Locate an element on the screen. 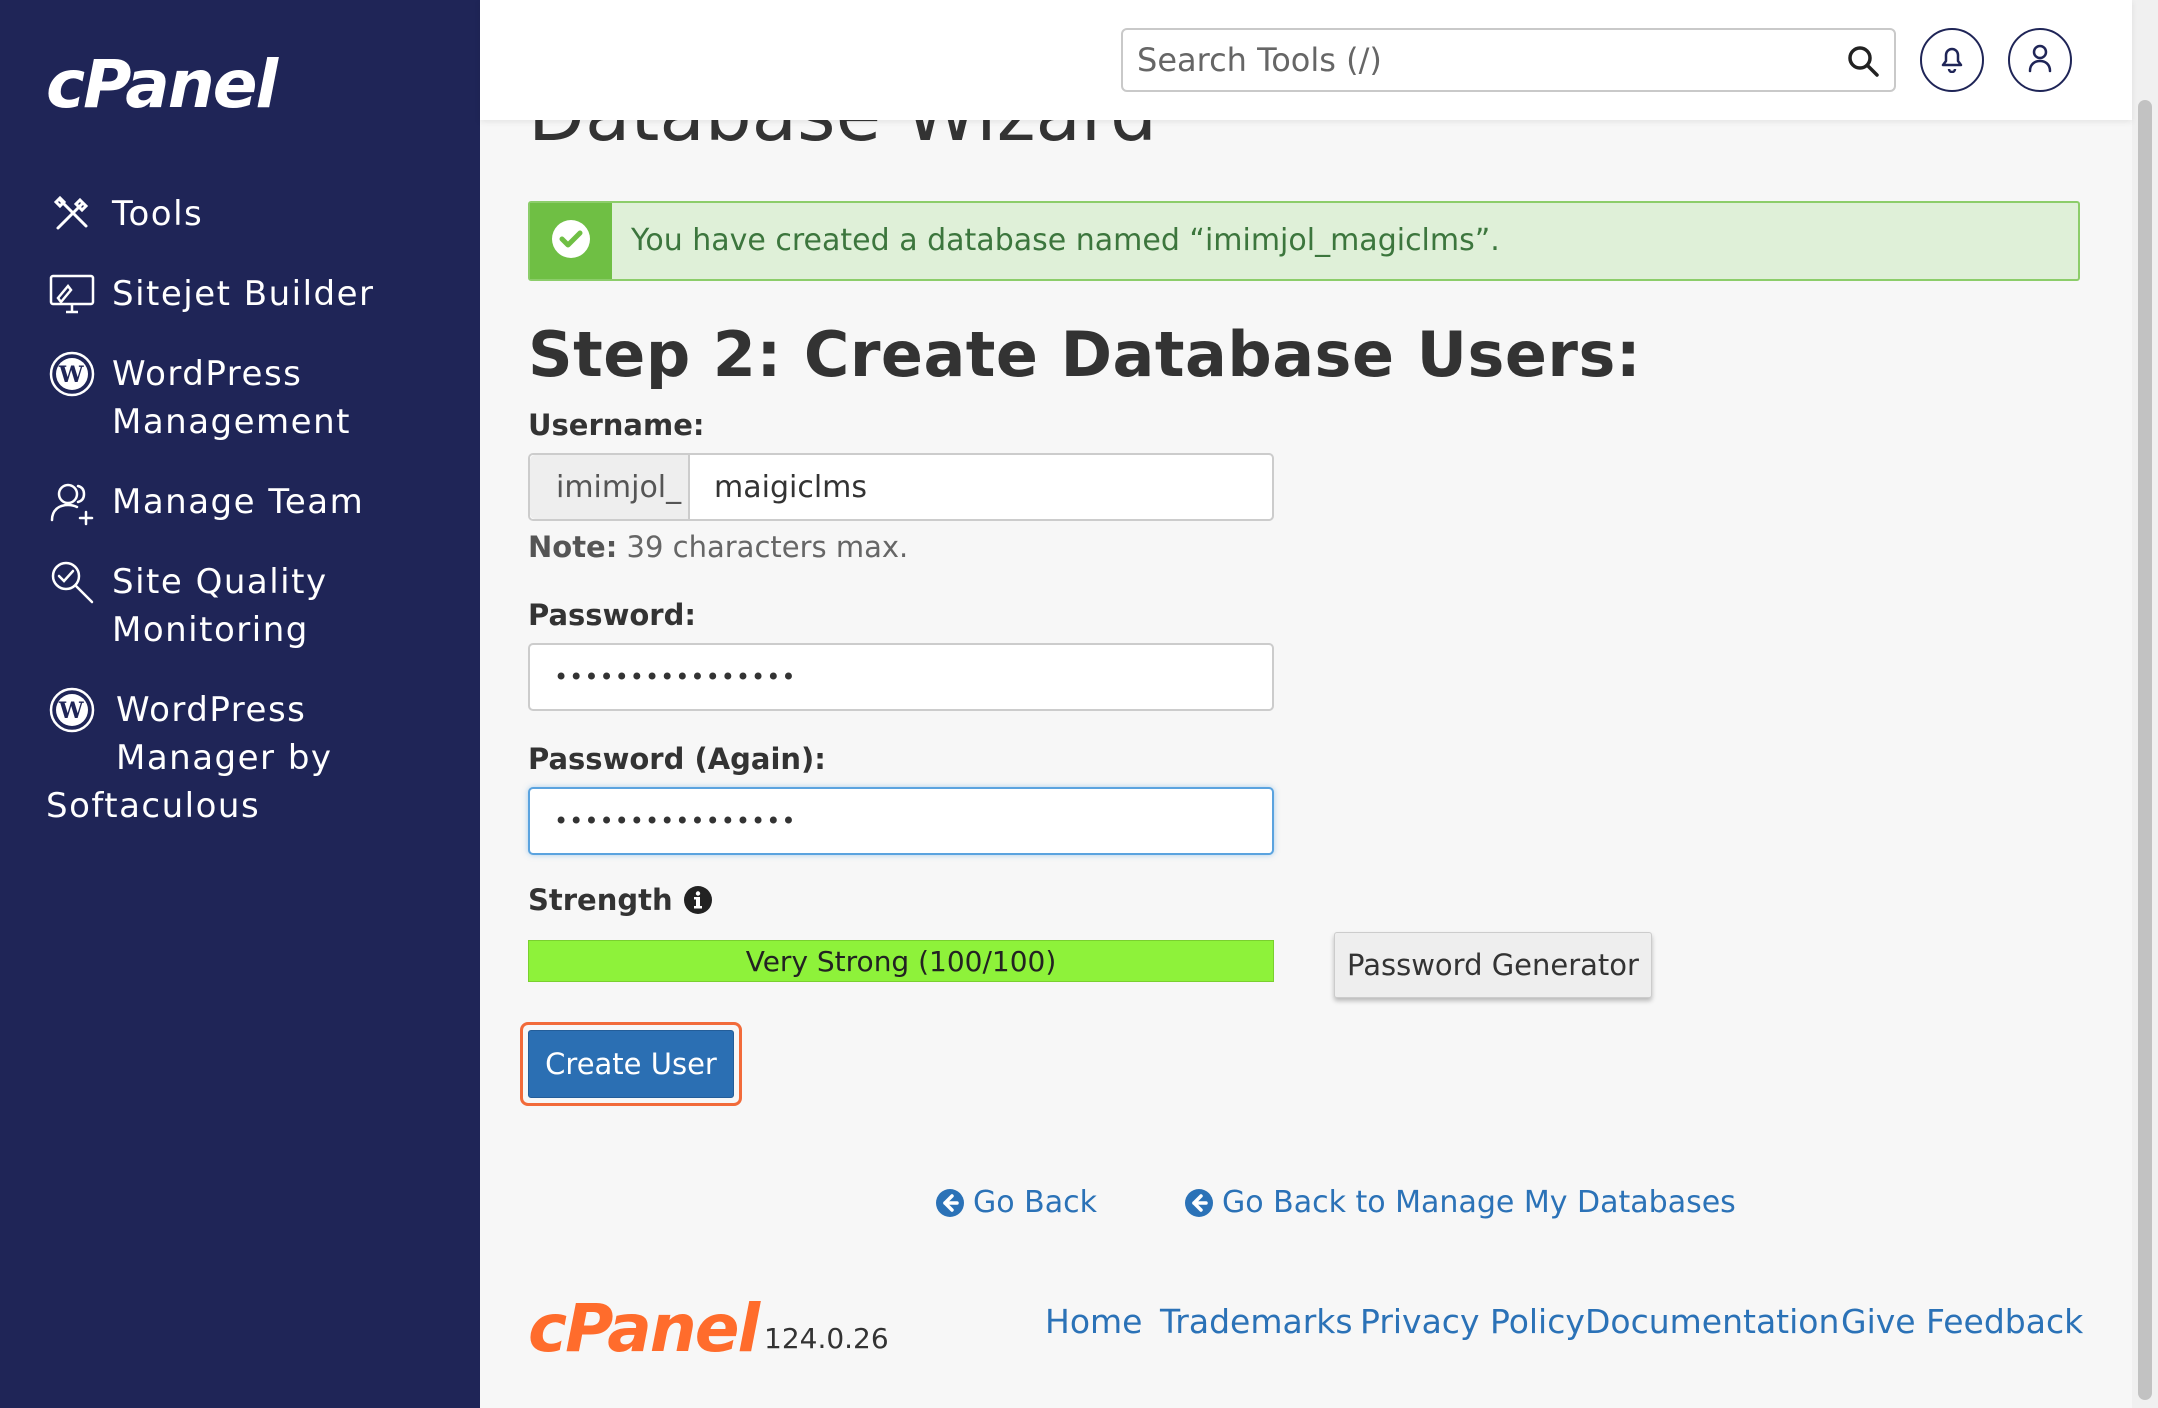  user-menu-button is located at coordinates (2040, 60).